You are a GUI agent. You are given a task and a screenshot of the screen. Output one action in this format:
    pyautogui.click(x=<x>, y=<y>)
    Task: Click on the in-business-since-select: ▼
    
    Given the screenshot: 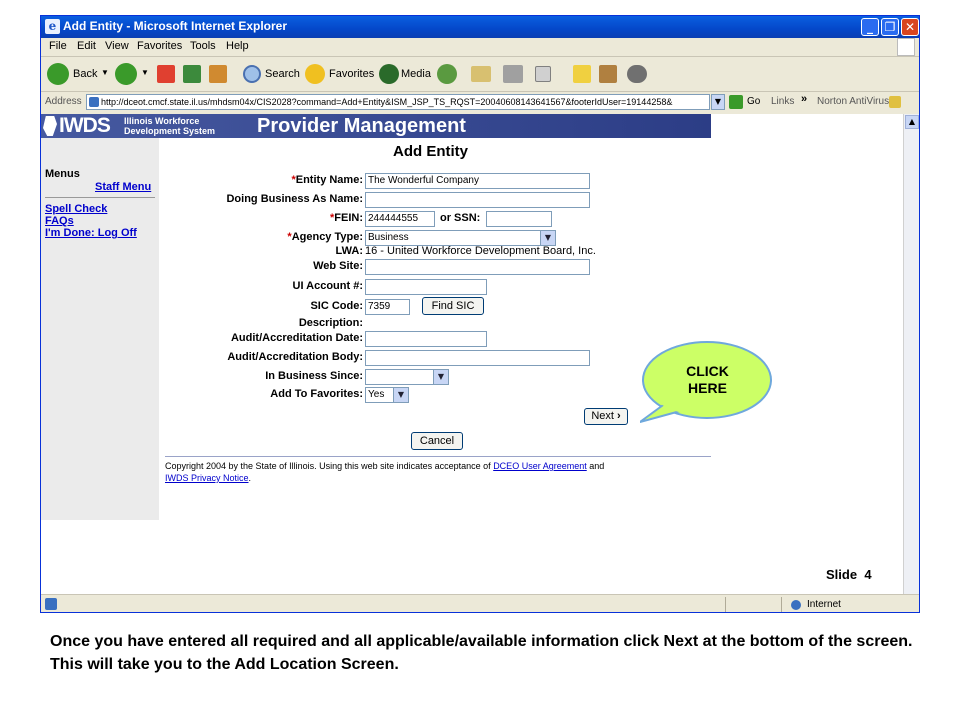 What is the action you would take?
    pyautogui.click(x=407, y=377)
    